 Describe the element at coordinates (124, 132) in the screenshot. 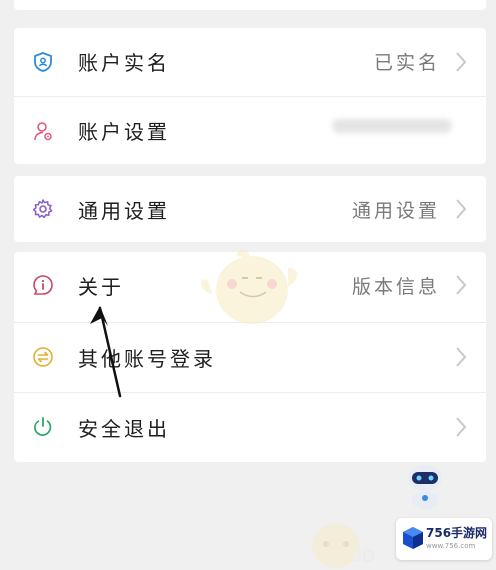

I see `account-settings-label: 账户设置` at that location.